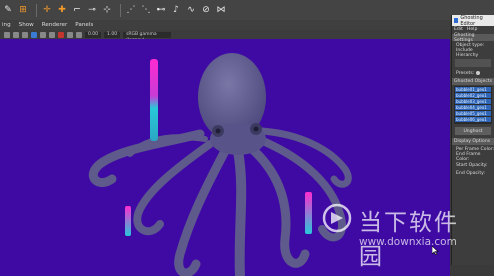 Image resolution: width=494 pixels, height=276 pixels. I want to click on smooth-shade-icon, so click(25, 34).